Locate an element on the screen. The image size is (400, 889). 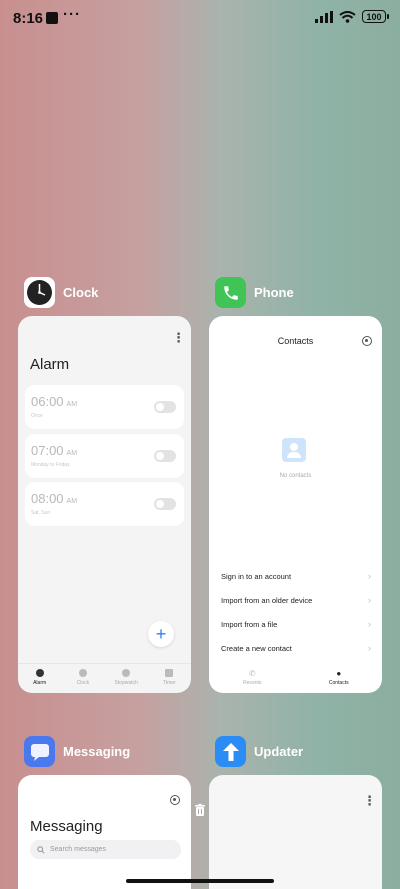
tab-label: Recents is located at coordinates (252, 683).